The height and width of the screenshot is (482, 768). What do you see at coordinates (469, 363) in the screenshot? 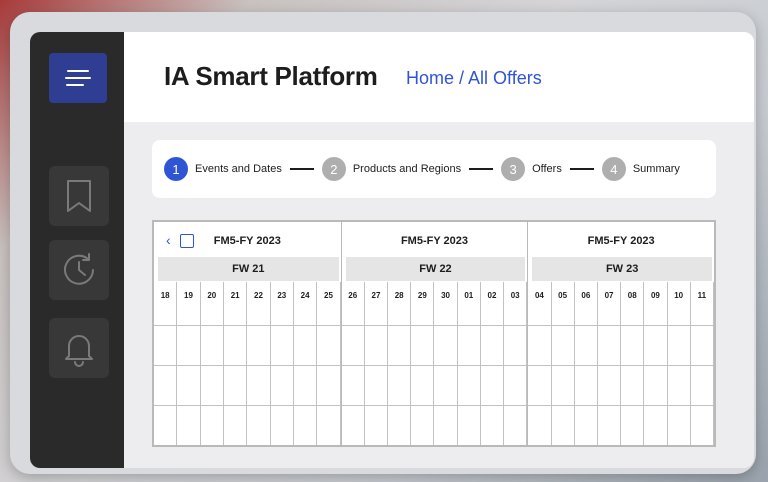
I see `day-column: 01` at bounding box center [469, 363].